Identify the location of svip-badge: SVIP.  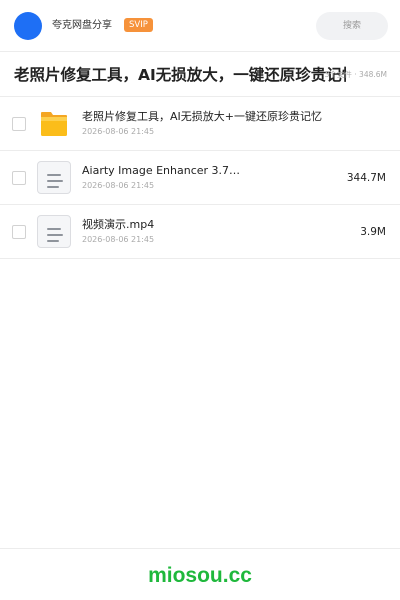
(138, 25).